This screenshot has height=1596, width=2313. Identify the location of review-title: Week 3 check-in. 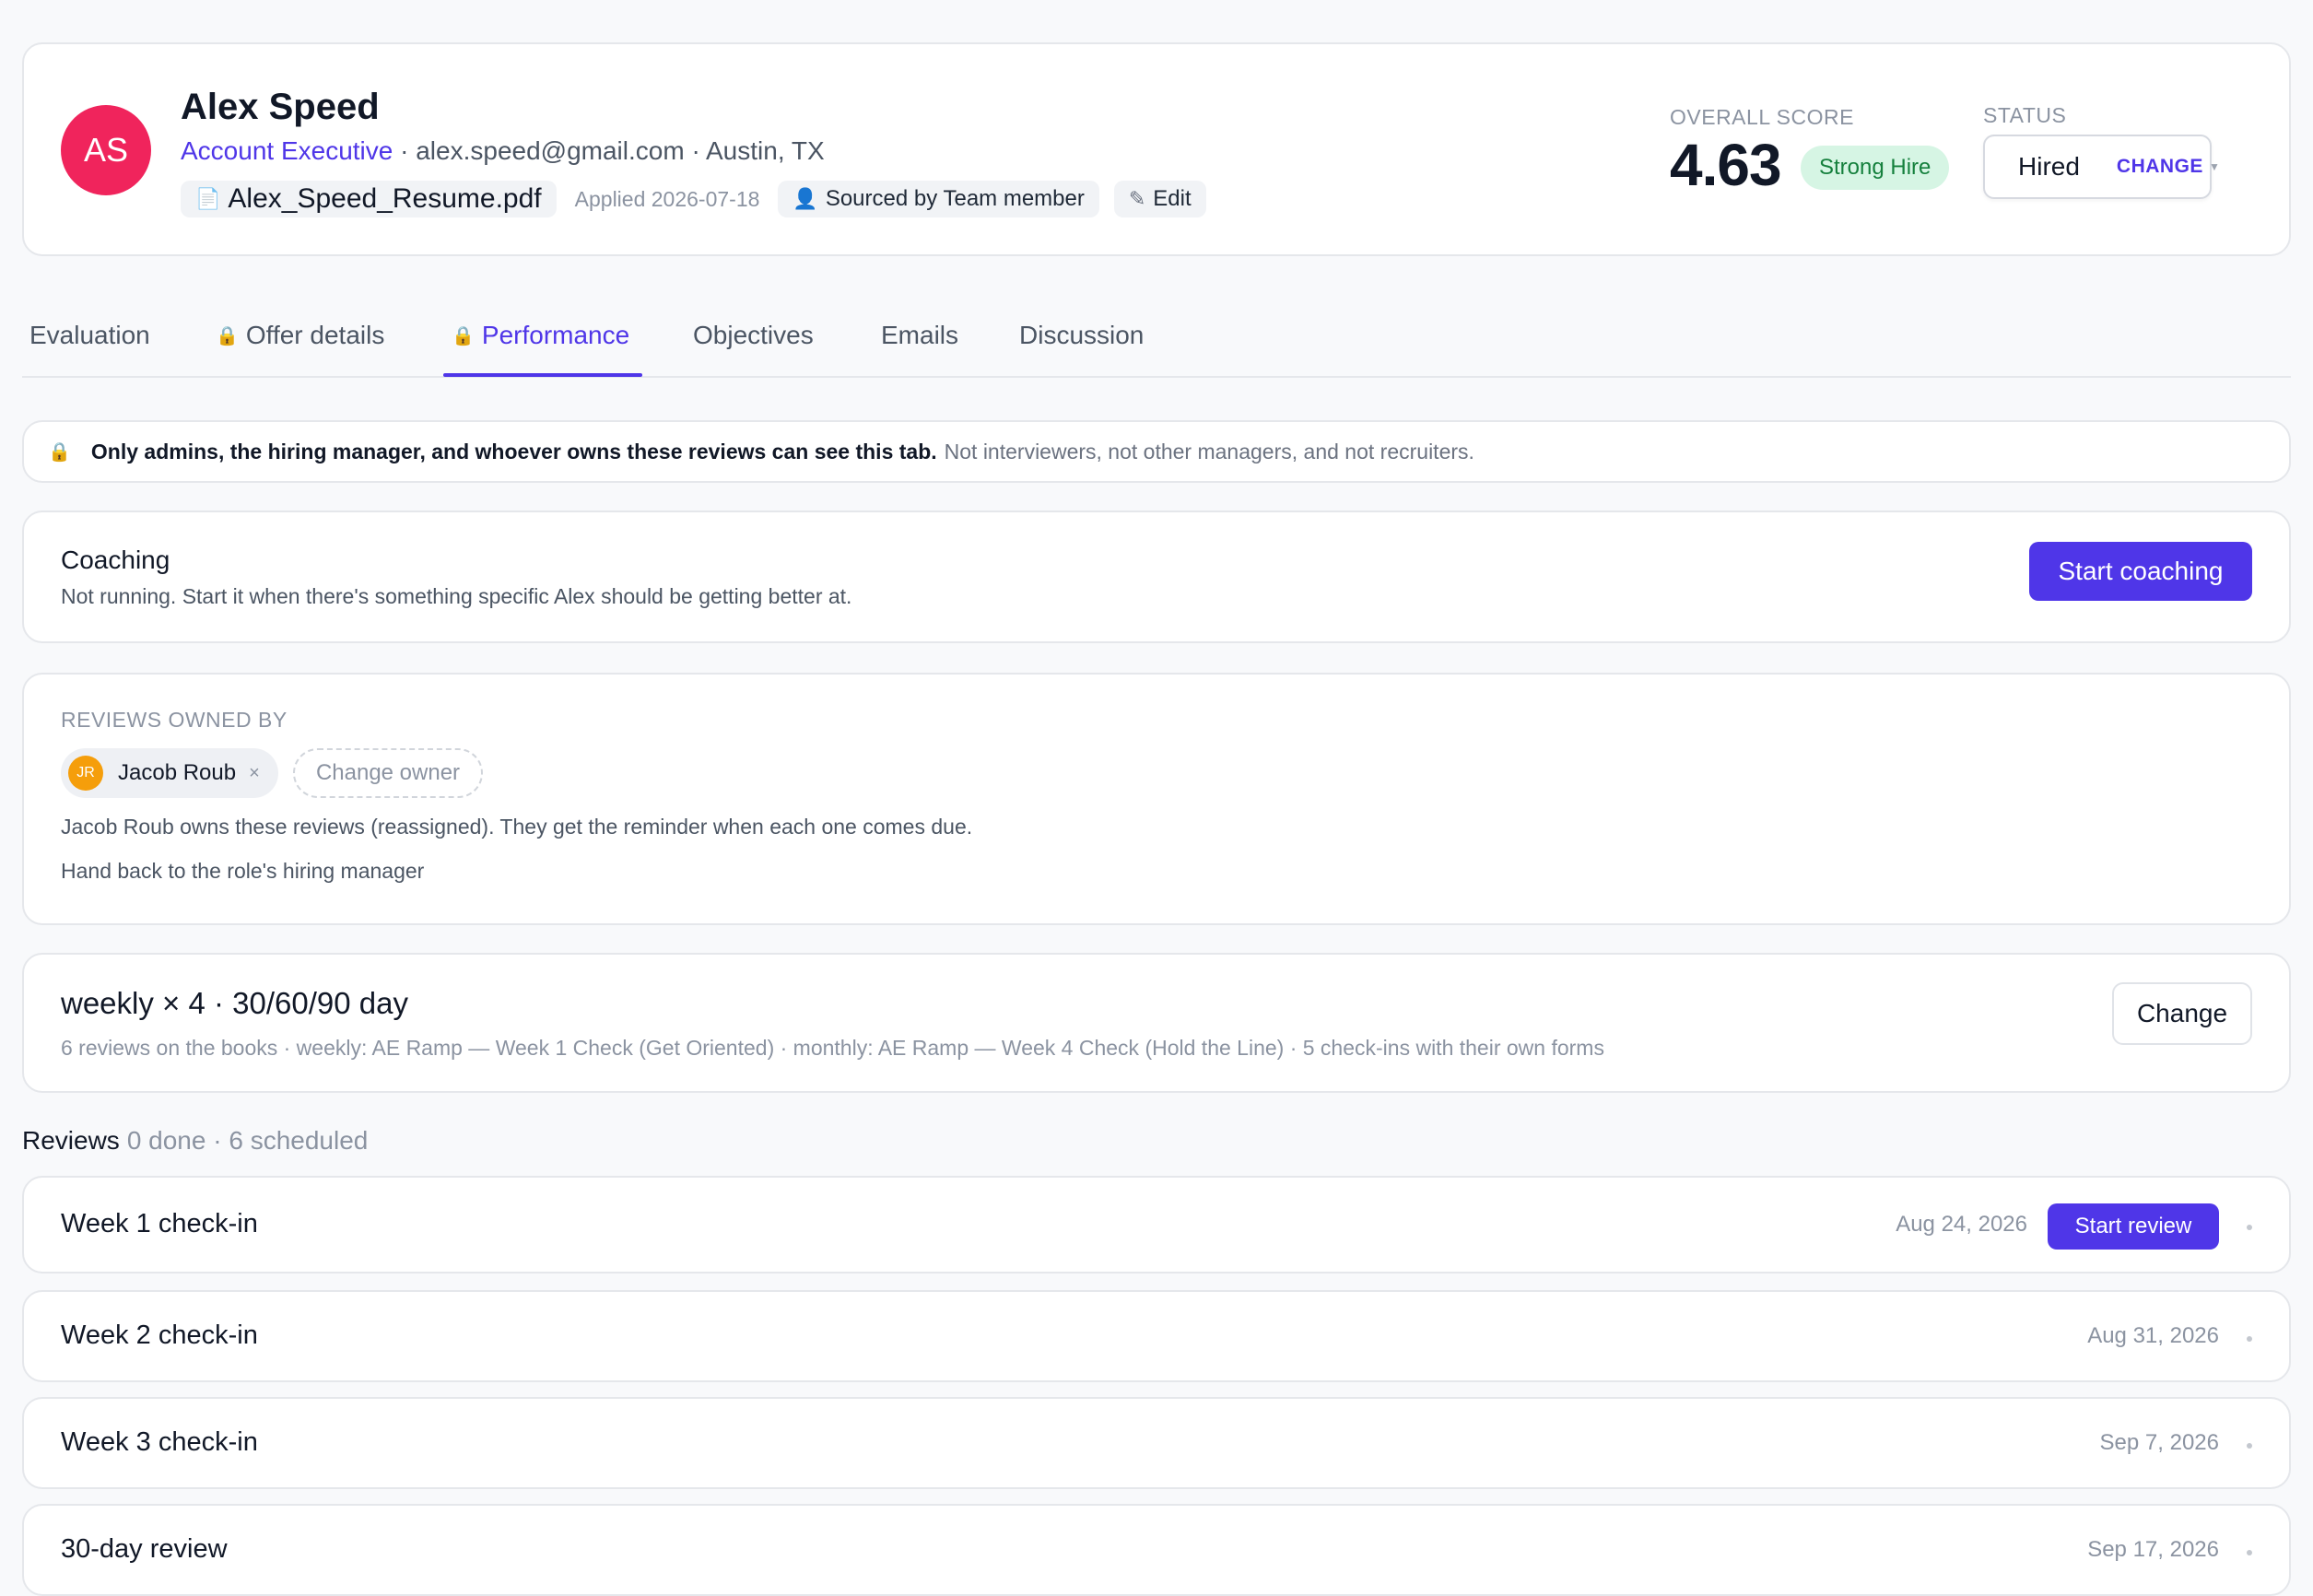
(159, 1442).